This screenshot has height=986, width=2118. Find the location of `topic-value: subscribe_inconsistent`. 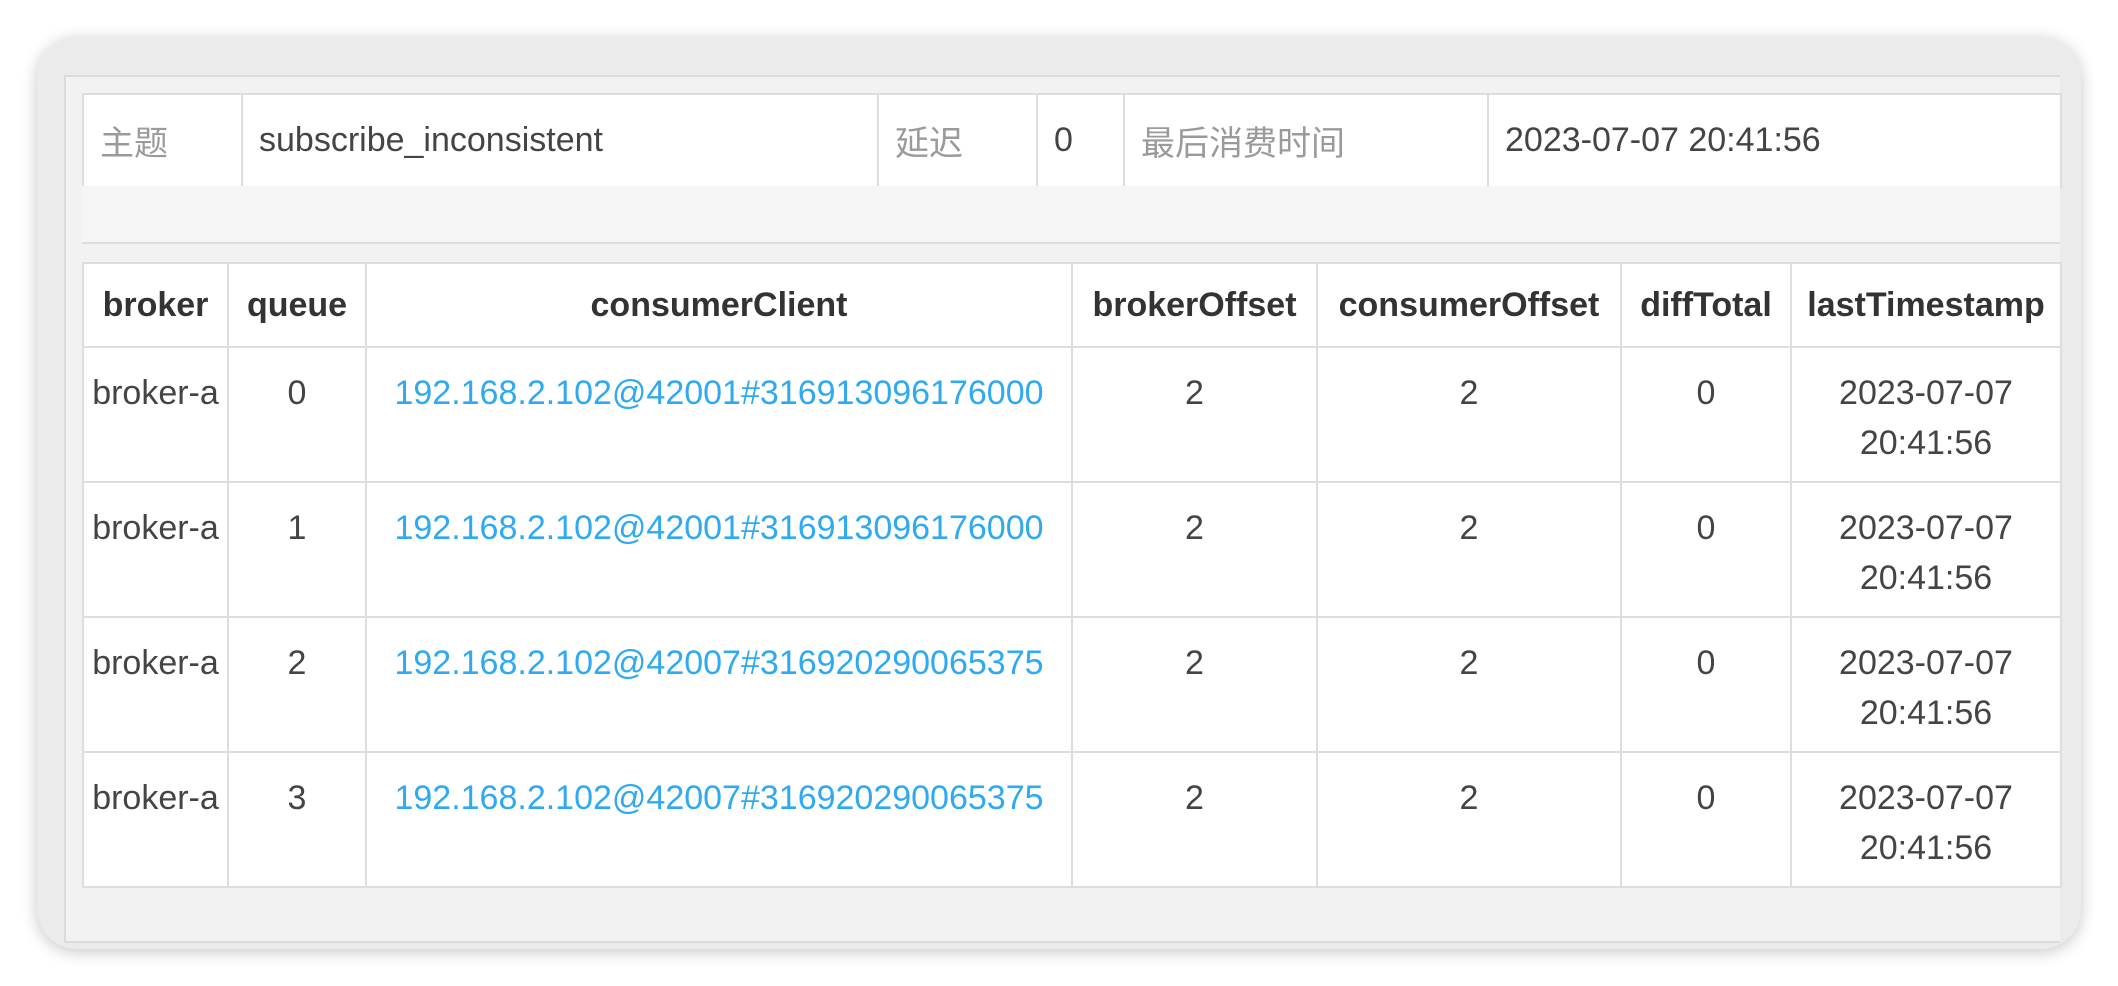

topic-value: subscribe_inconsistent is located at coordinates (560, 140).